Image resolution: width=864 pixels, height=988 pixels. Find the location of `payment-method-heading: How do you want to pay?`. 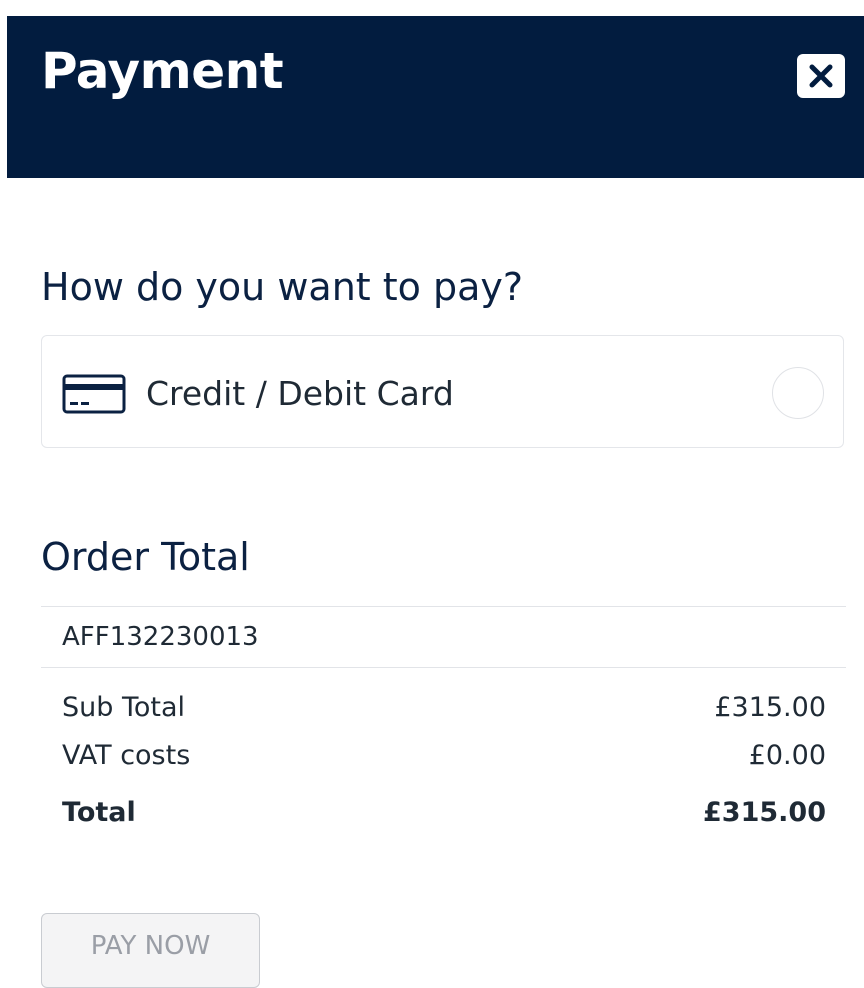

payment-method-heading: How do you want to pay? is located at coordinates (282, 287).